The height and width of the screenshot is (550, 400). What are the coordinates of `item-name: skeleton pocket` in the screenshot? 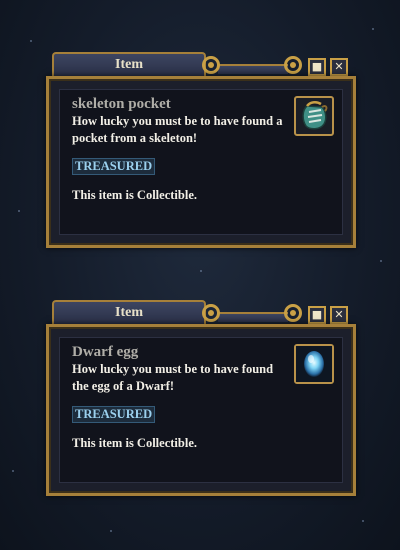 It's located at (121, 104).